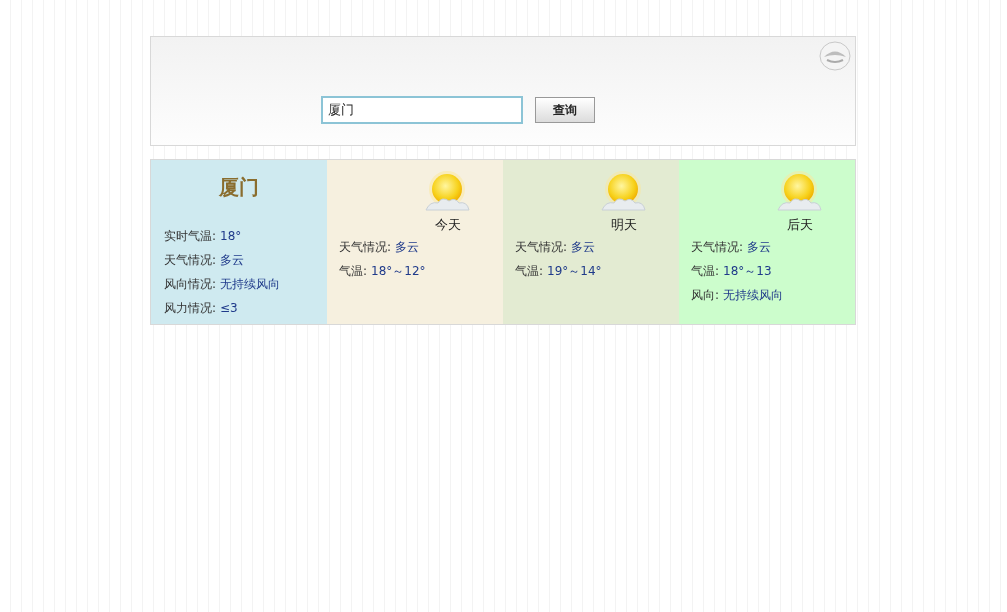  Describe the element at coordinates (448, 225) in the screenshot. I see `day-label: 今天` at that location.